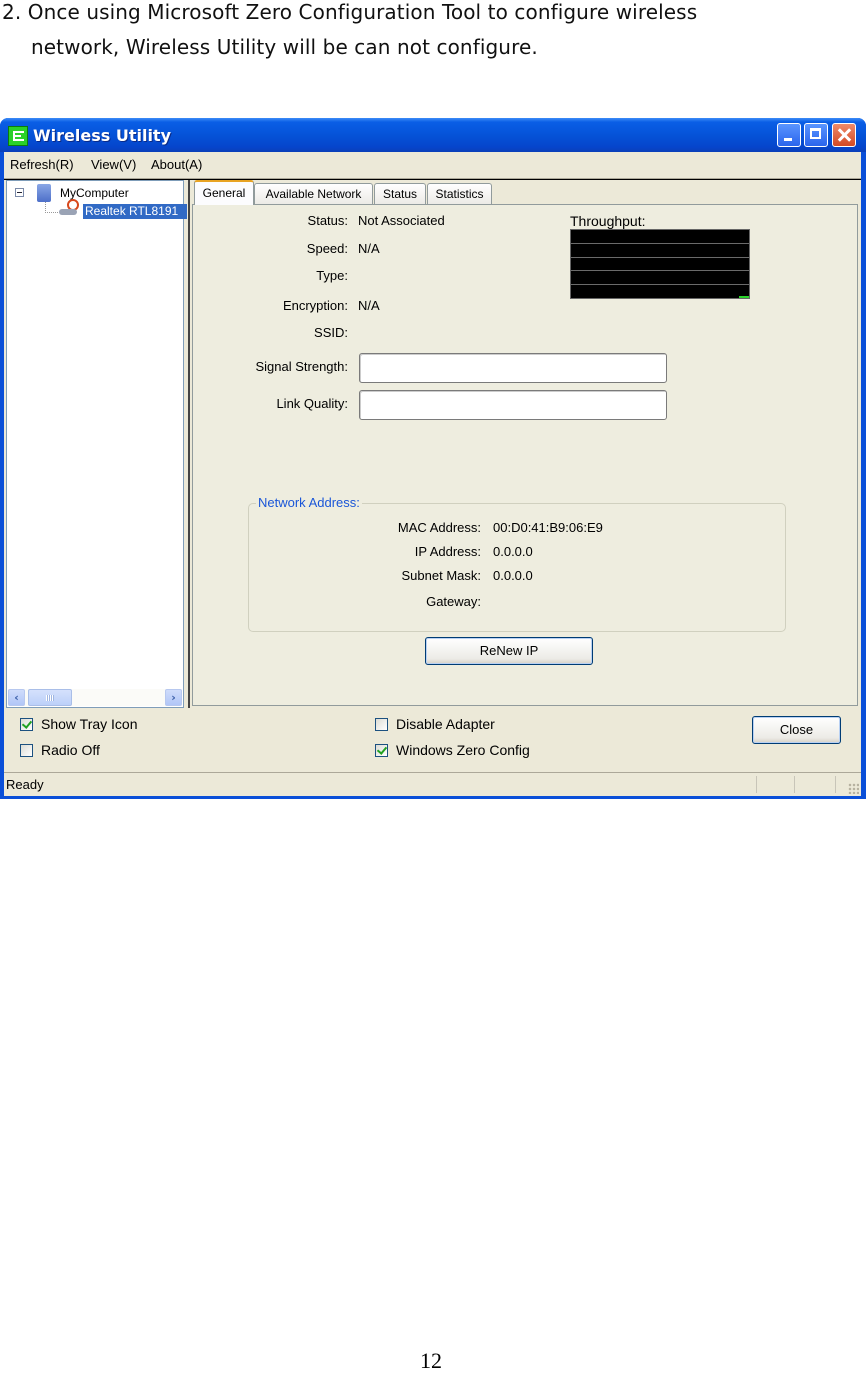  What do you see at coordinates (315, 305) in the screenshot?
I see `encryption-label: Encryption:` at bounding box center [315, 305].